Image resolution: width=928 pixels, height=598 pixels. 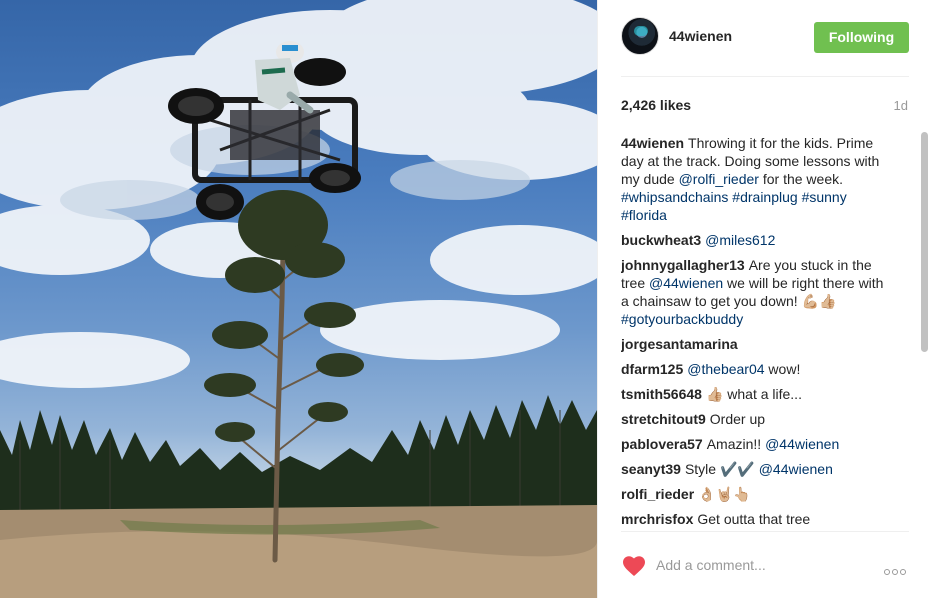 What do you see at coordinates (800, 179) in the screenshot?
I see `comment-text: for the week.` at bounding box center [800, 179].